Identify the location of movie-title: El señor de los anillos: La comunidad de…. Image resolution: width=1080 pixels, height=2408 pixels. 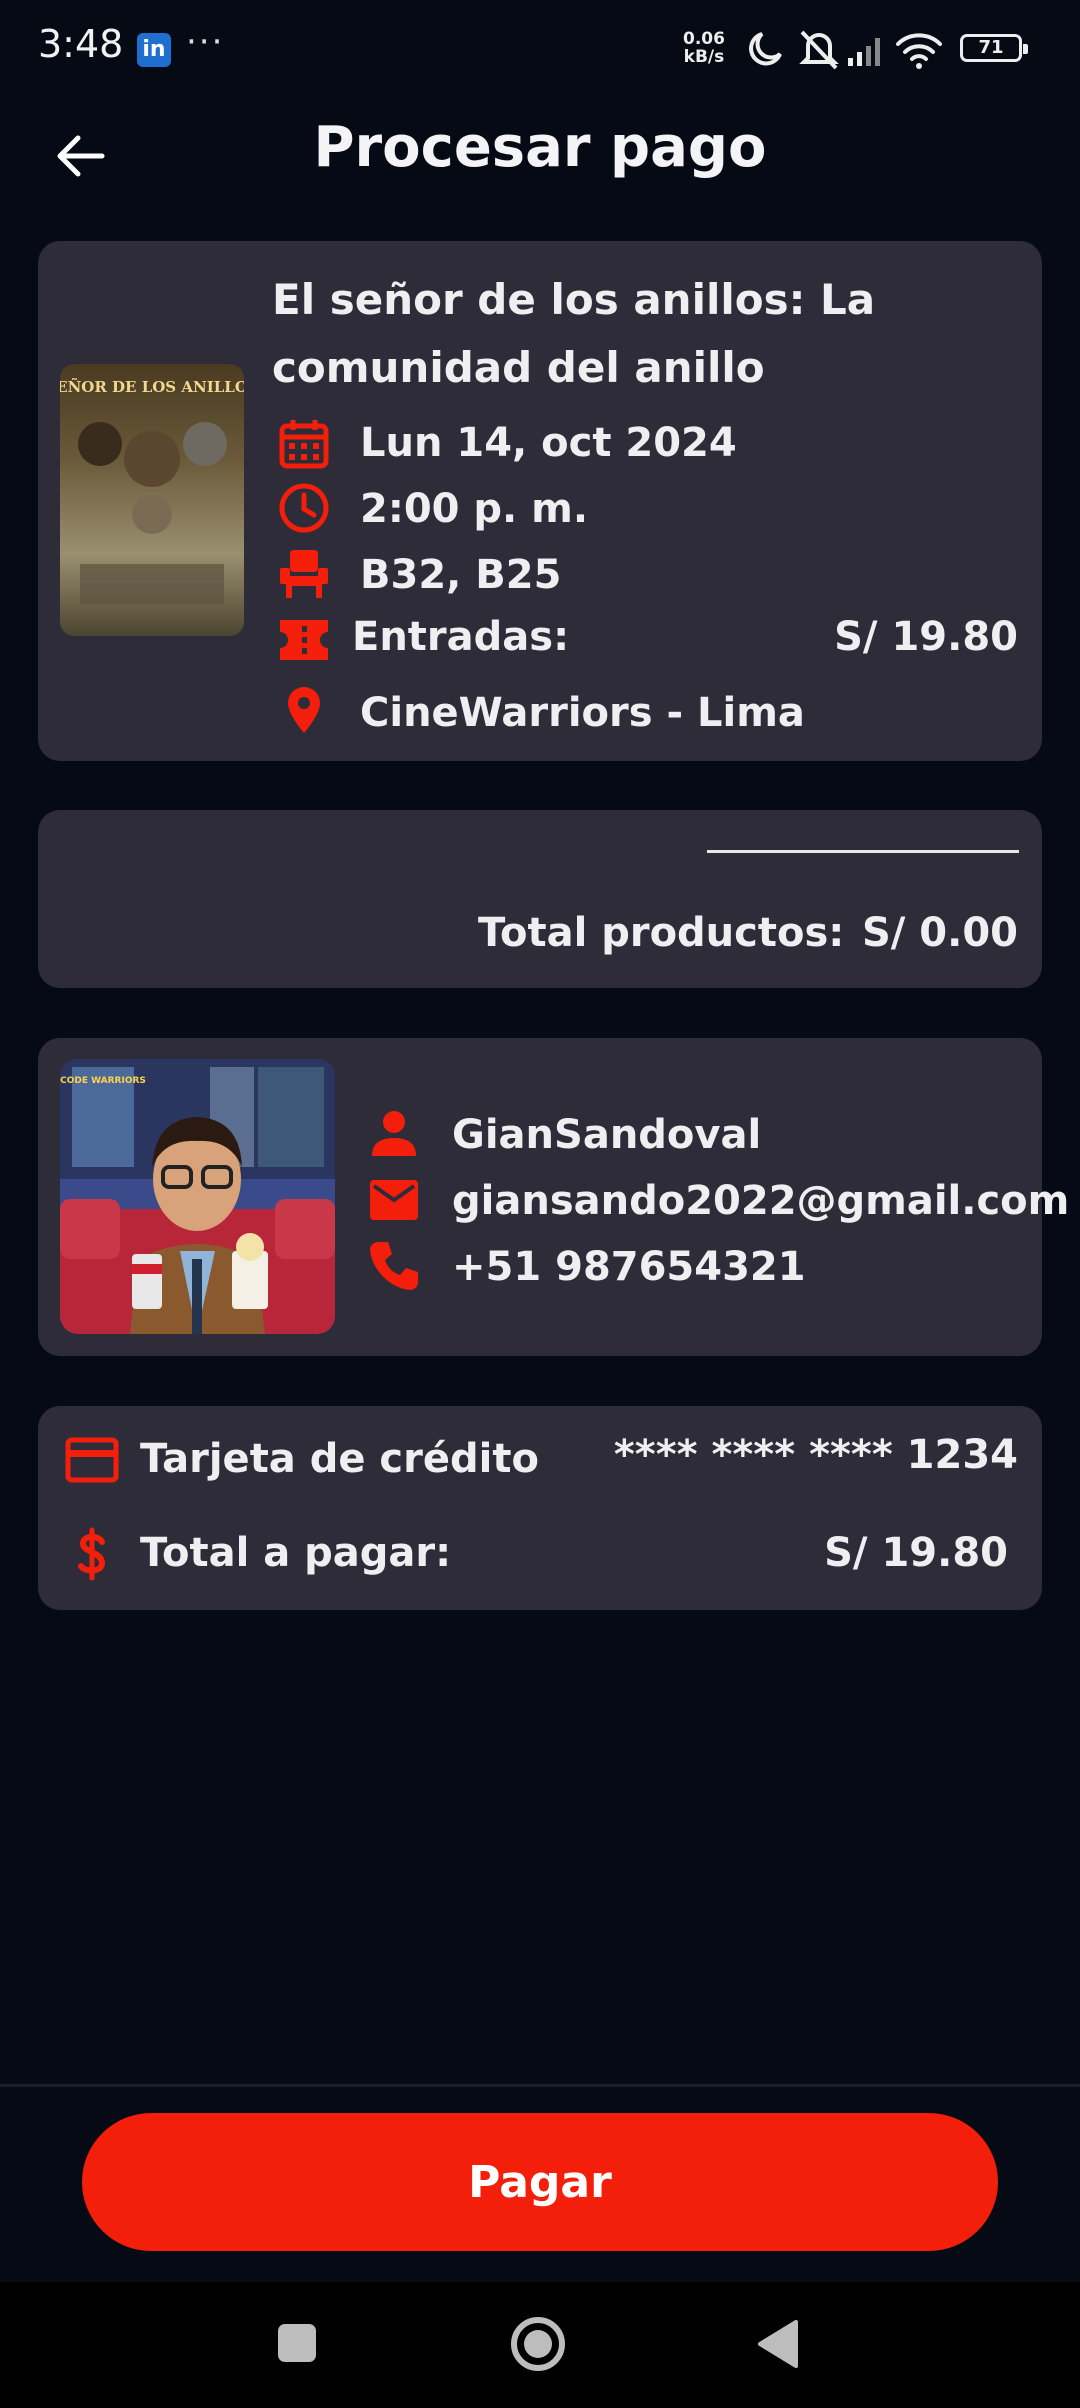
(574, 333).